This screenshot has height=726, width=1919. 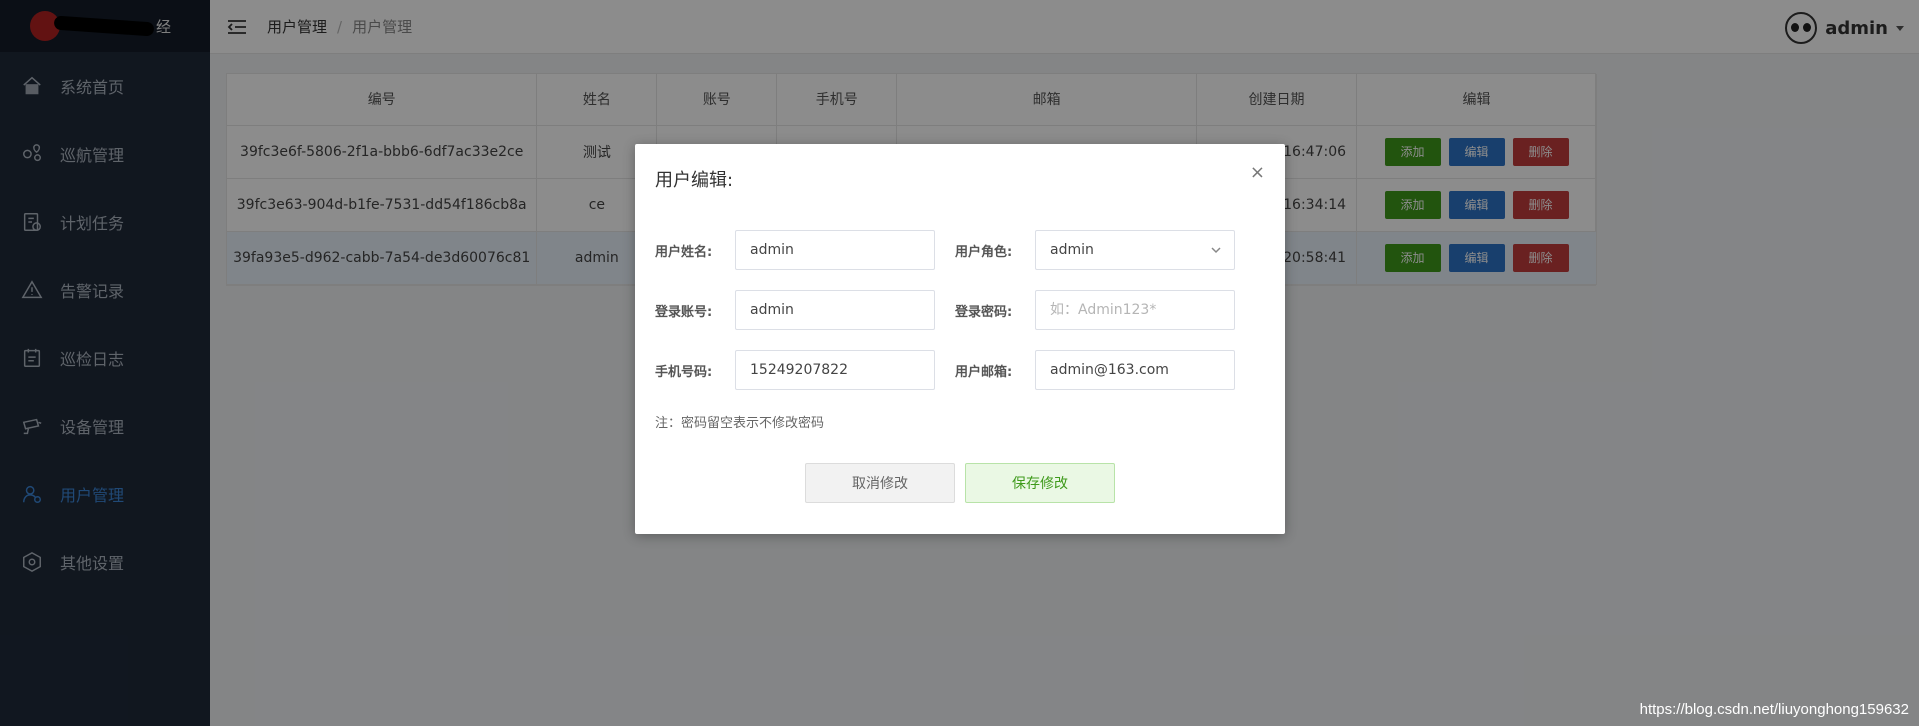 What do you see at coordinates (1135, 250) in the screenshot?
I see `role-select: admin` at bounding box center [1135, 250].